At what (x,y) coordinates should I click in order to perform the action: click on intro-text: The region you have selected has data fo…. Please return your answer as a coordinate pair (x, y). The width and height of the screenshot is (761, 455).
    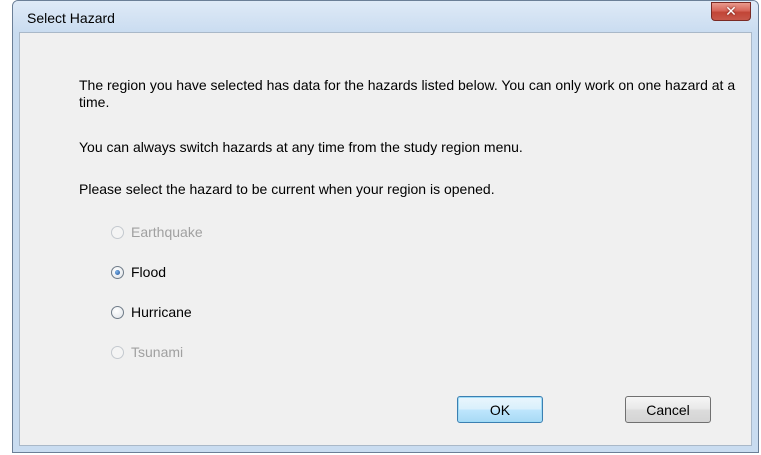
    Looking at the image, I should click on (407, 93).